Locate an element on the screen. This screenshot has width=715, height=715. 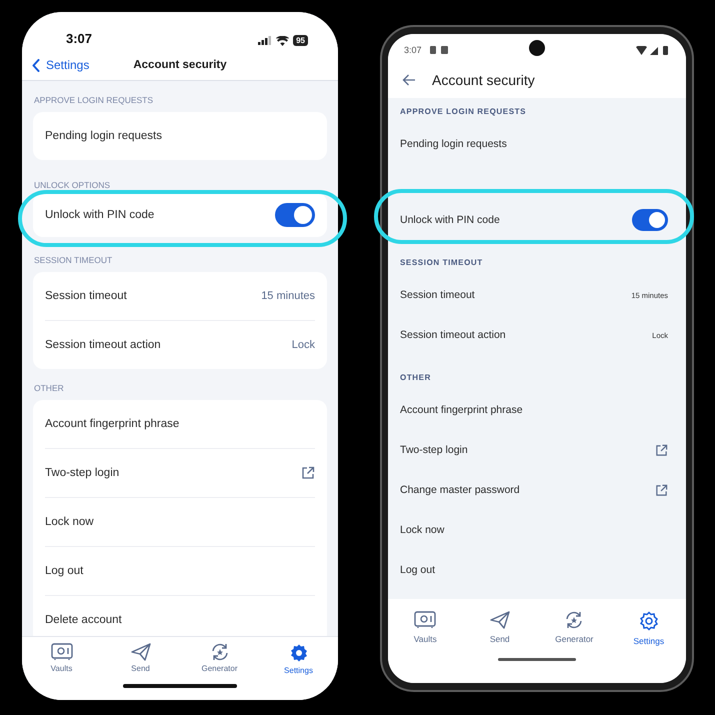
menu-item: Delete account is located at coordinates (83, 620).